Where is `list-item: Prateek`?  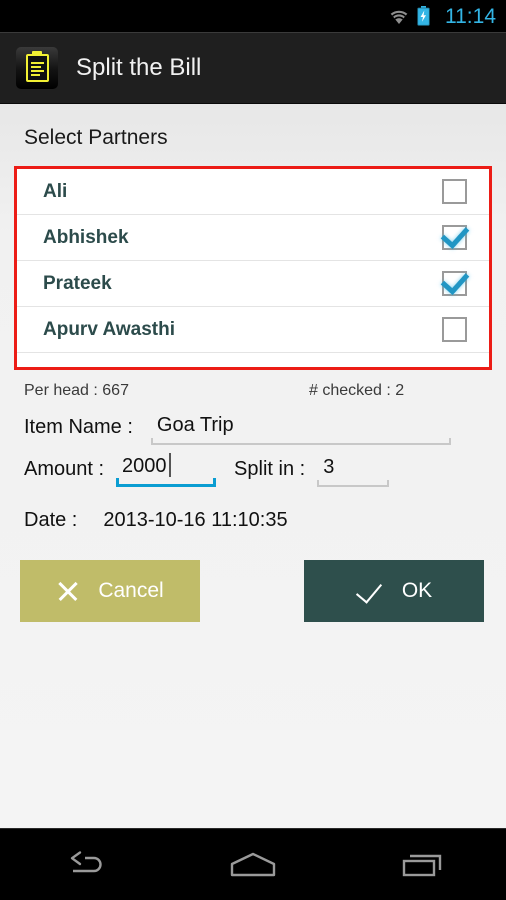
list-item: Prateek is located at coordinates (253, 284).